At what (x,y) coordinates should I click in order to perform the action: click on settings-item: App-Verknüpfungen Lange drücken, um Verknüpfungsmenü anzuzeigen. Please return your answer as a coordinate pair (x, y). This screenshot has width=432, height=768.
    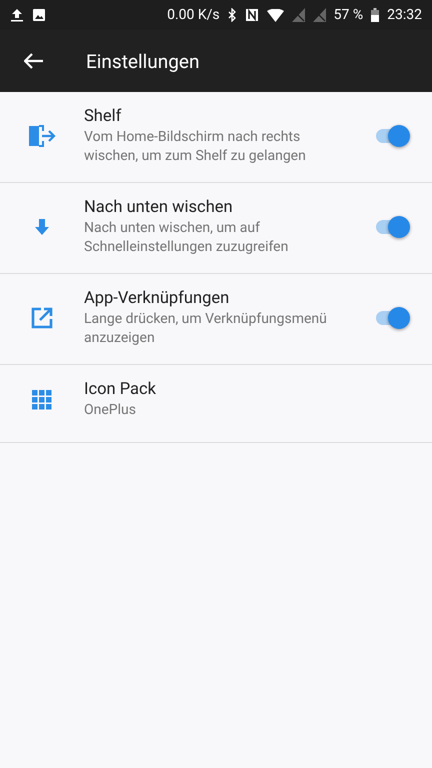
    Looking at the image, I should click on (216, 319).